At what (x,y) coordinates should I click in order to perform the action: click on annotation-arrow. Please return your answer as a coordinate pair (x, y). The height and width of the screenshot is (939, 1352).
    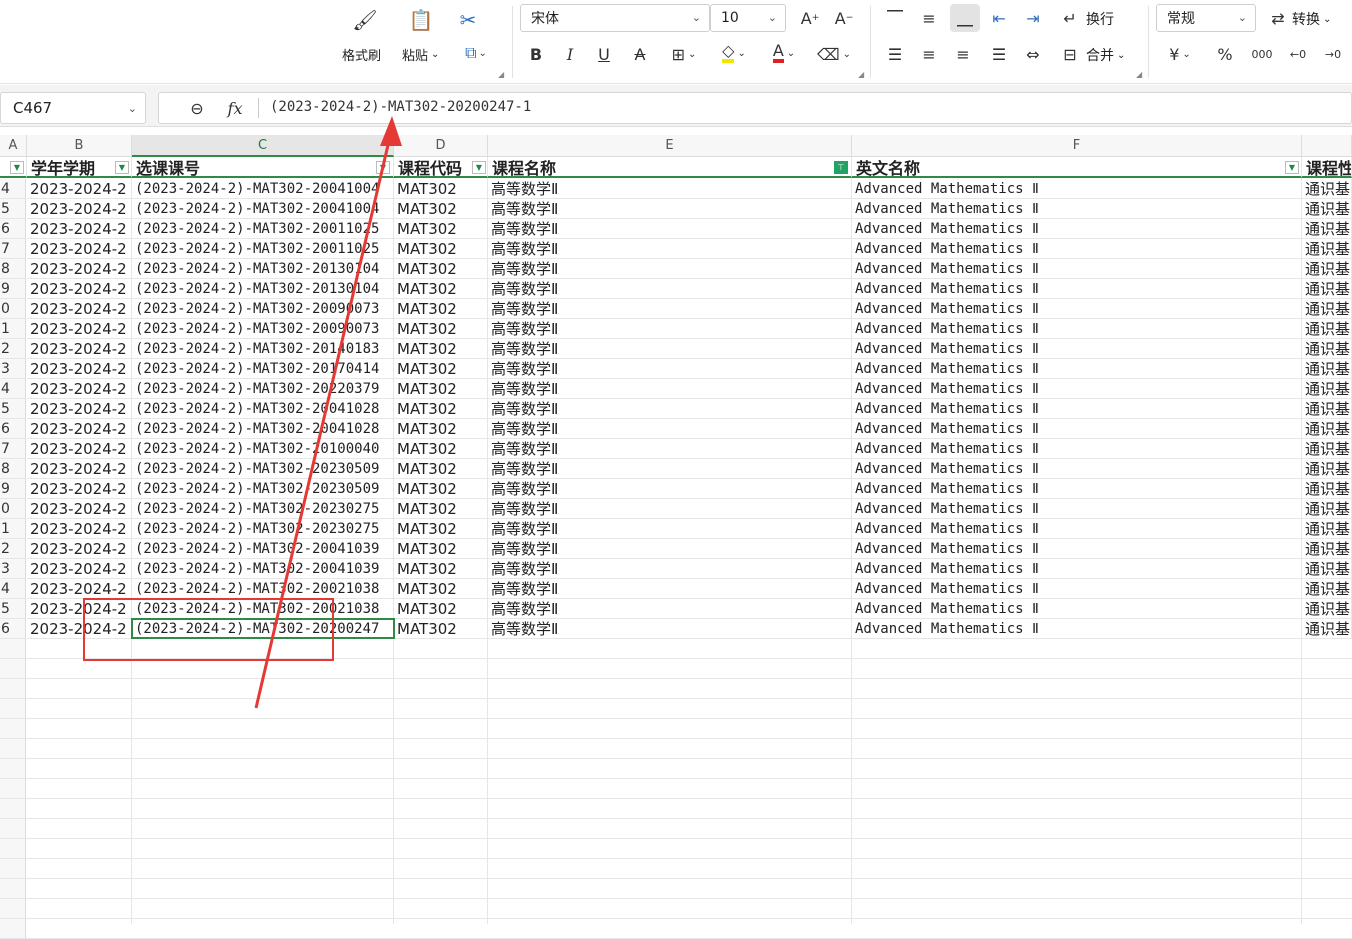
    Looking at the image, I should click on (328, 412).